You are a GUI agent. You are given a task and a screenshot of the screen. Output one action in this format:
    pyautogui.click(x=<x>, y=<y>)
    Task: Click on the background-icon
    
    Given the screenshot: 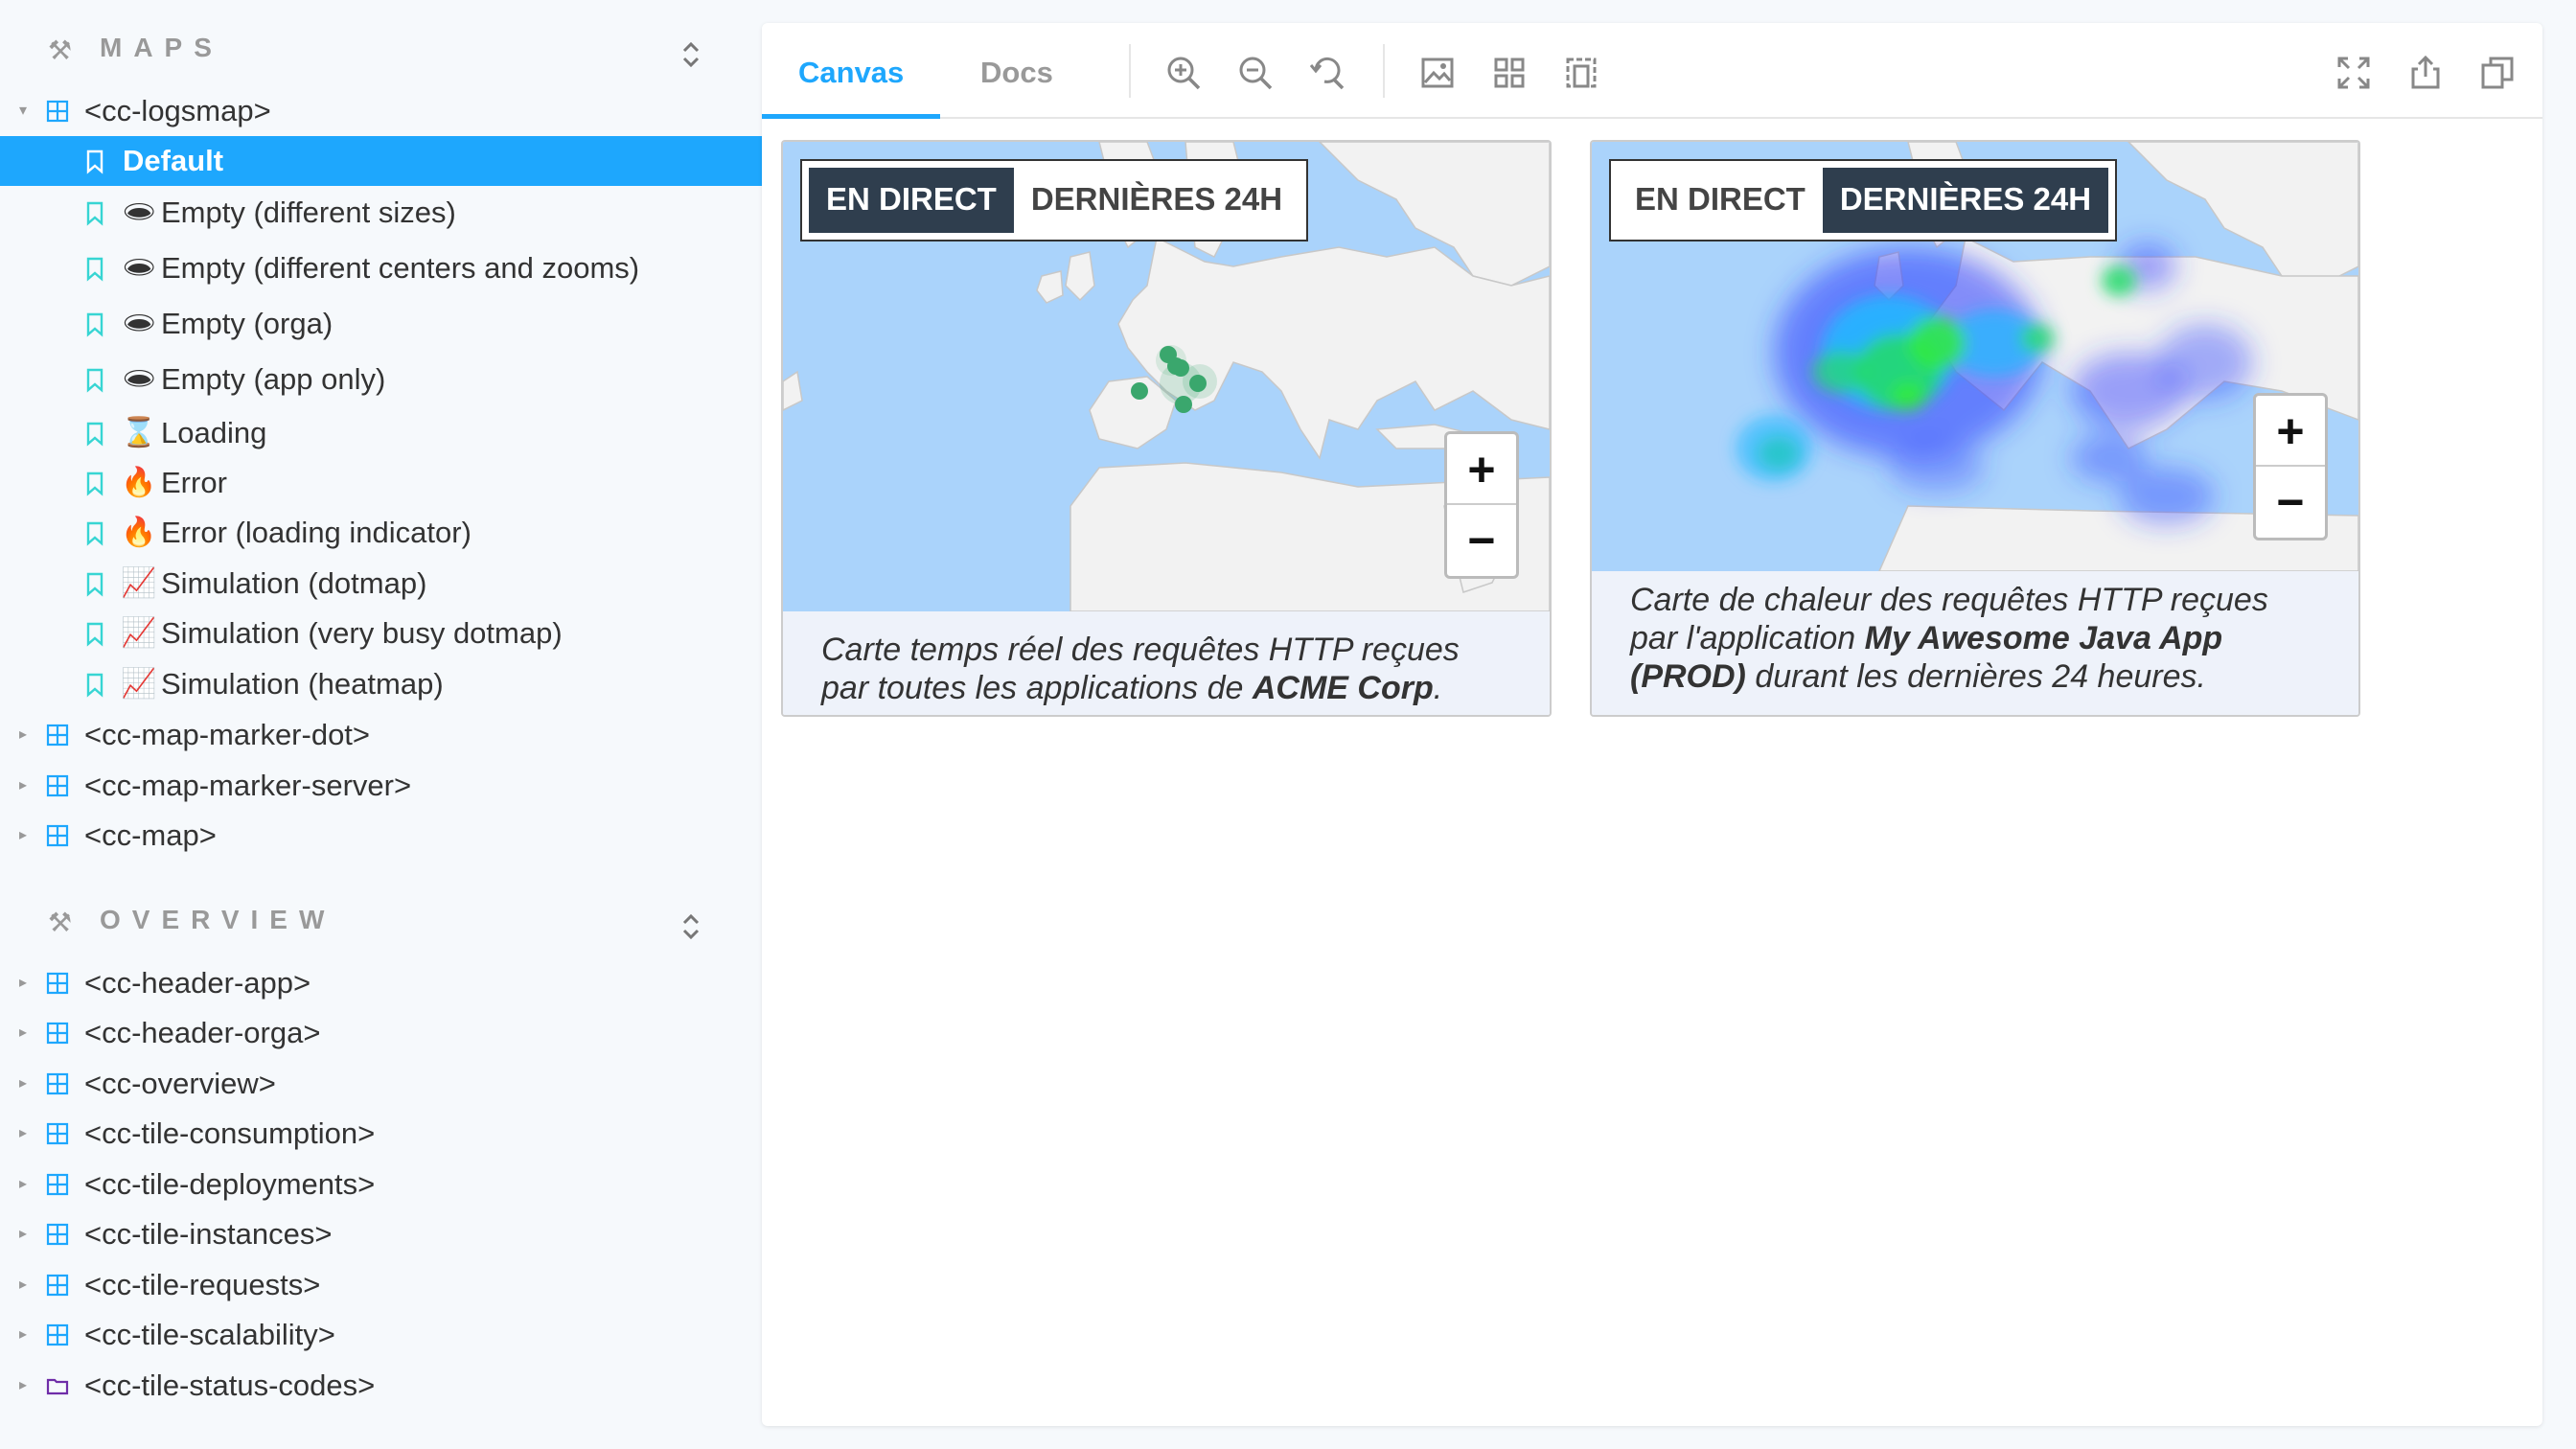 What is the action you would take?
    pyautogui.click(x=1437, y=73)
    